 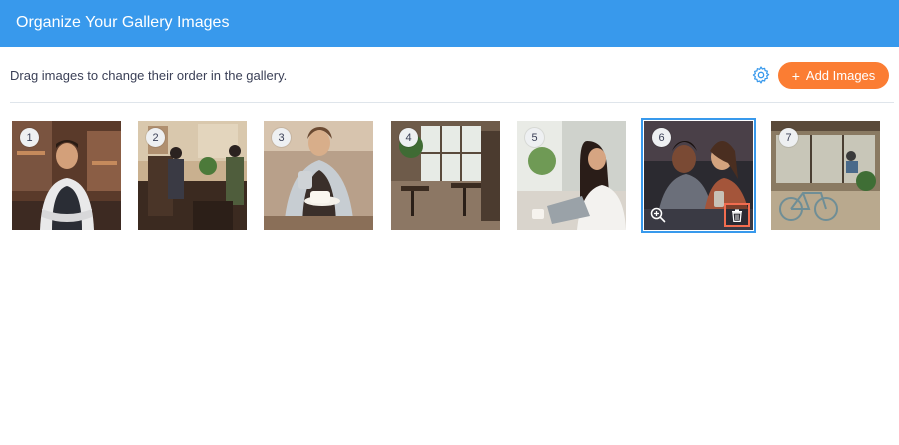 What do you see at coordinates (281, 137) in the screenshot?
I see `image-number-badge: 3` at bounding box center [281, 137].